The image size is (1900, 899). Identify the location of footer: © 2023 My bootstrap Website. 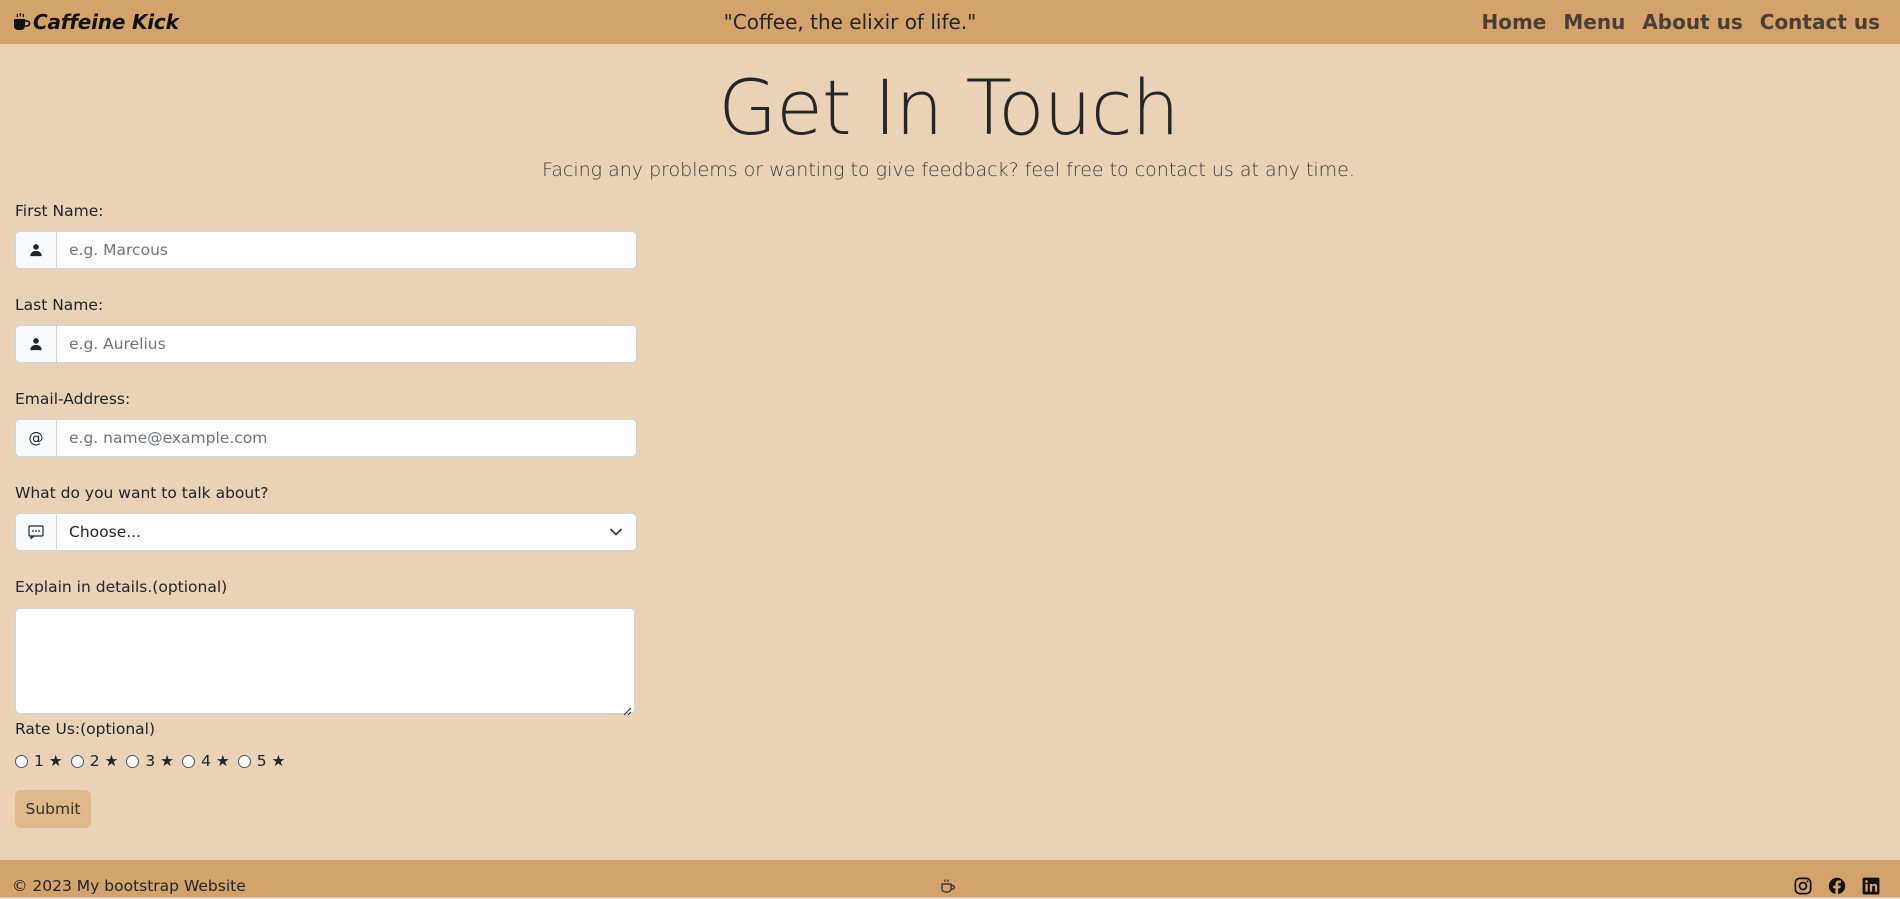
(950, 878).